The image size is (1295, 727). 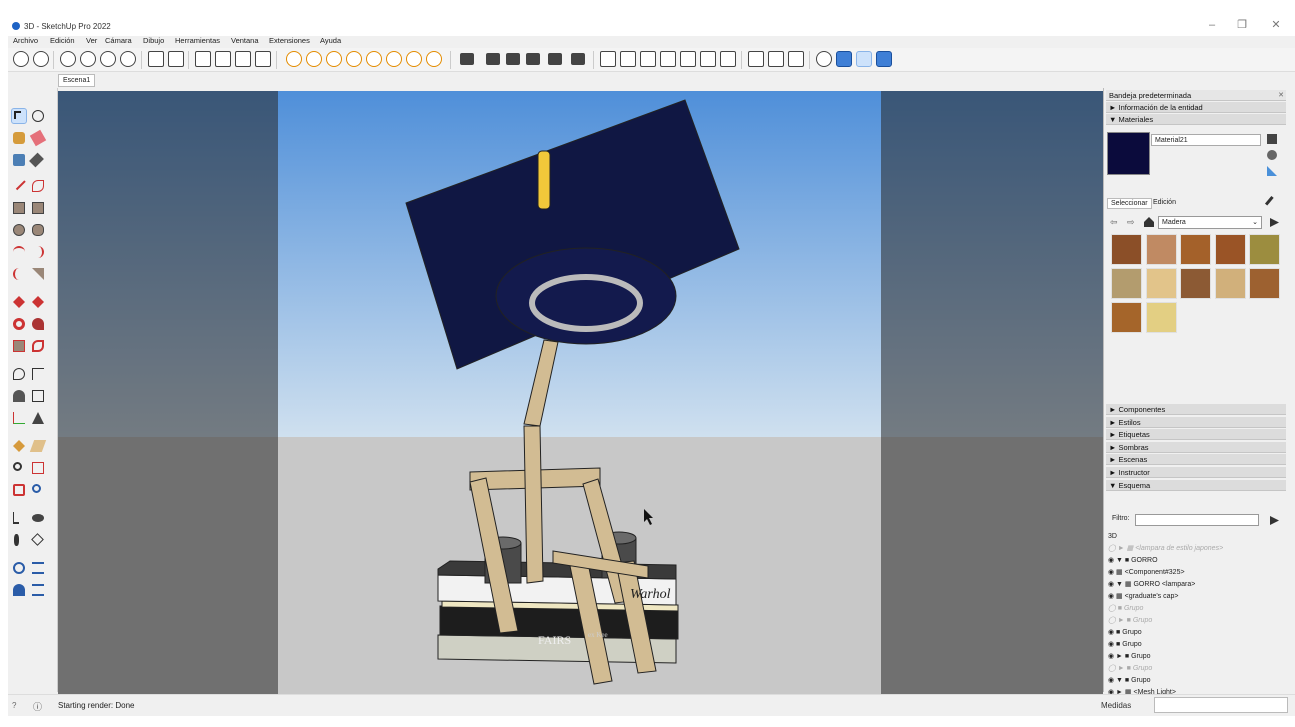 I want to click on move-tool-icon, so click(x=19, y=302).